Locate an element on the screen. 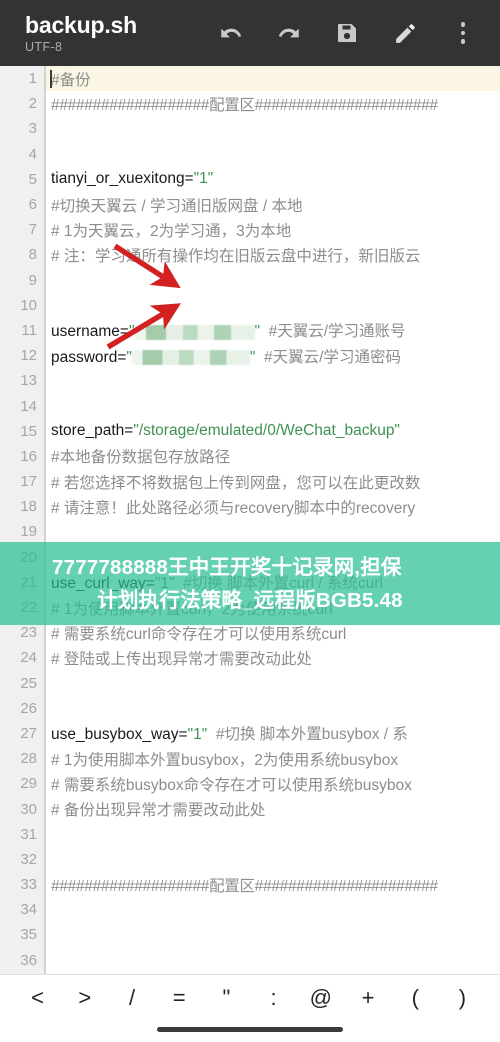  symbol-key: / is located at coordinates (131, 998).